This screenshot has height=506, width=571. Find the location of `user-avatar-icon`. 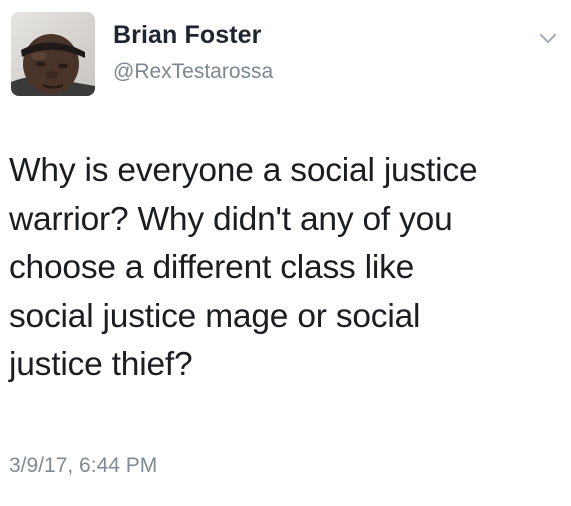

user-avatar-icon is located at coordinates (53, 54).